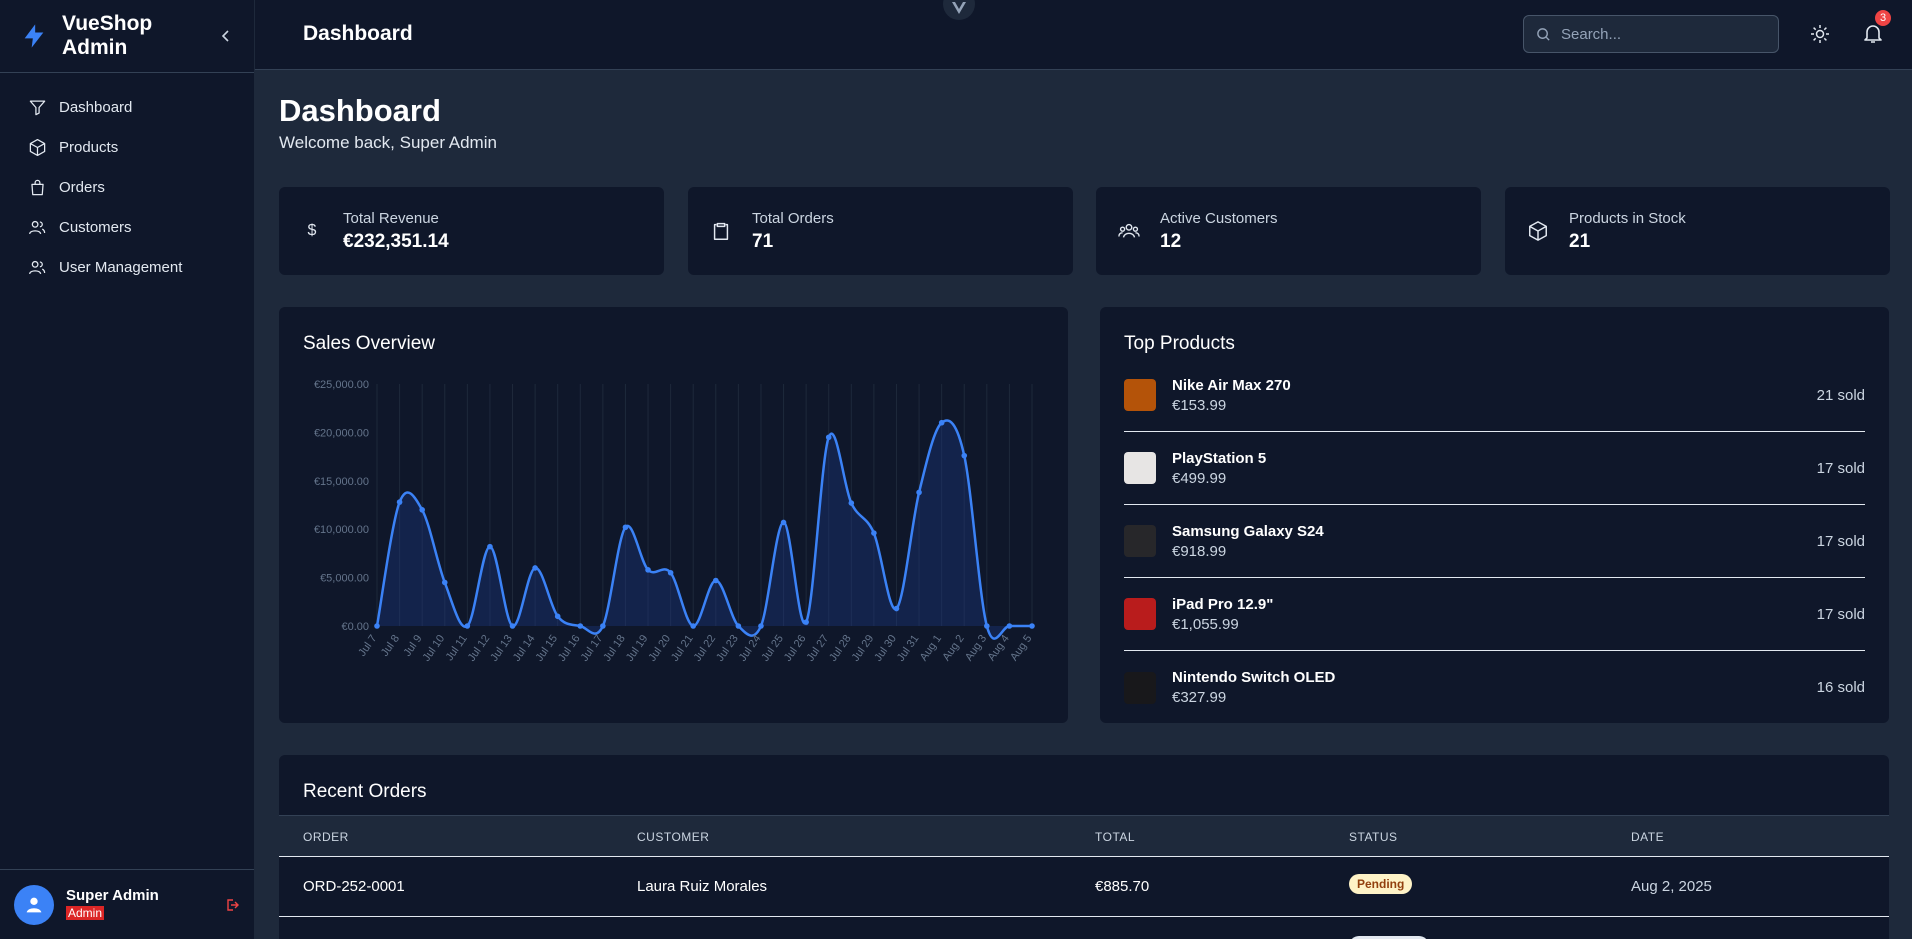 This screenshot has width=1912, height=939. Describe the element at coordinates (391, 218) in the screenshot. I see `stat-label: Total Revenue` at that location.